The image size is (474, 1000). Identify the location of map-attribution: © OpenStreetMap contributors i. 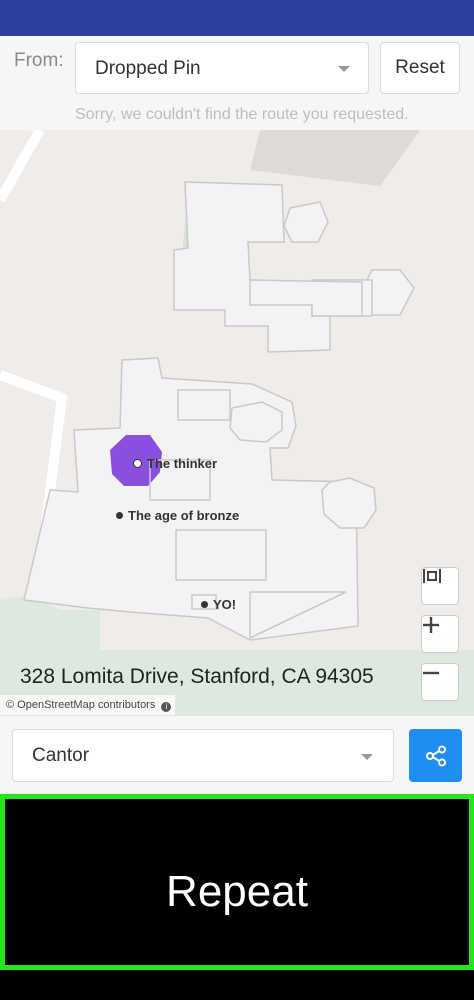
(88, 705).